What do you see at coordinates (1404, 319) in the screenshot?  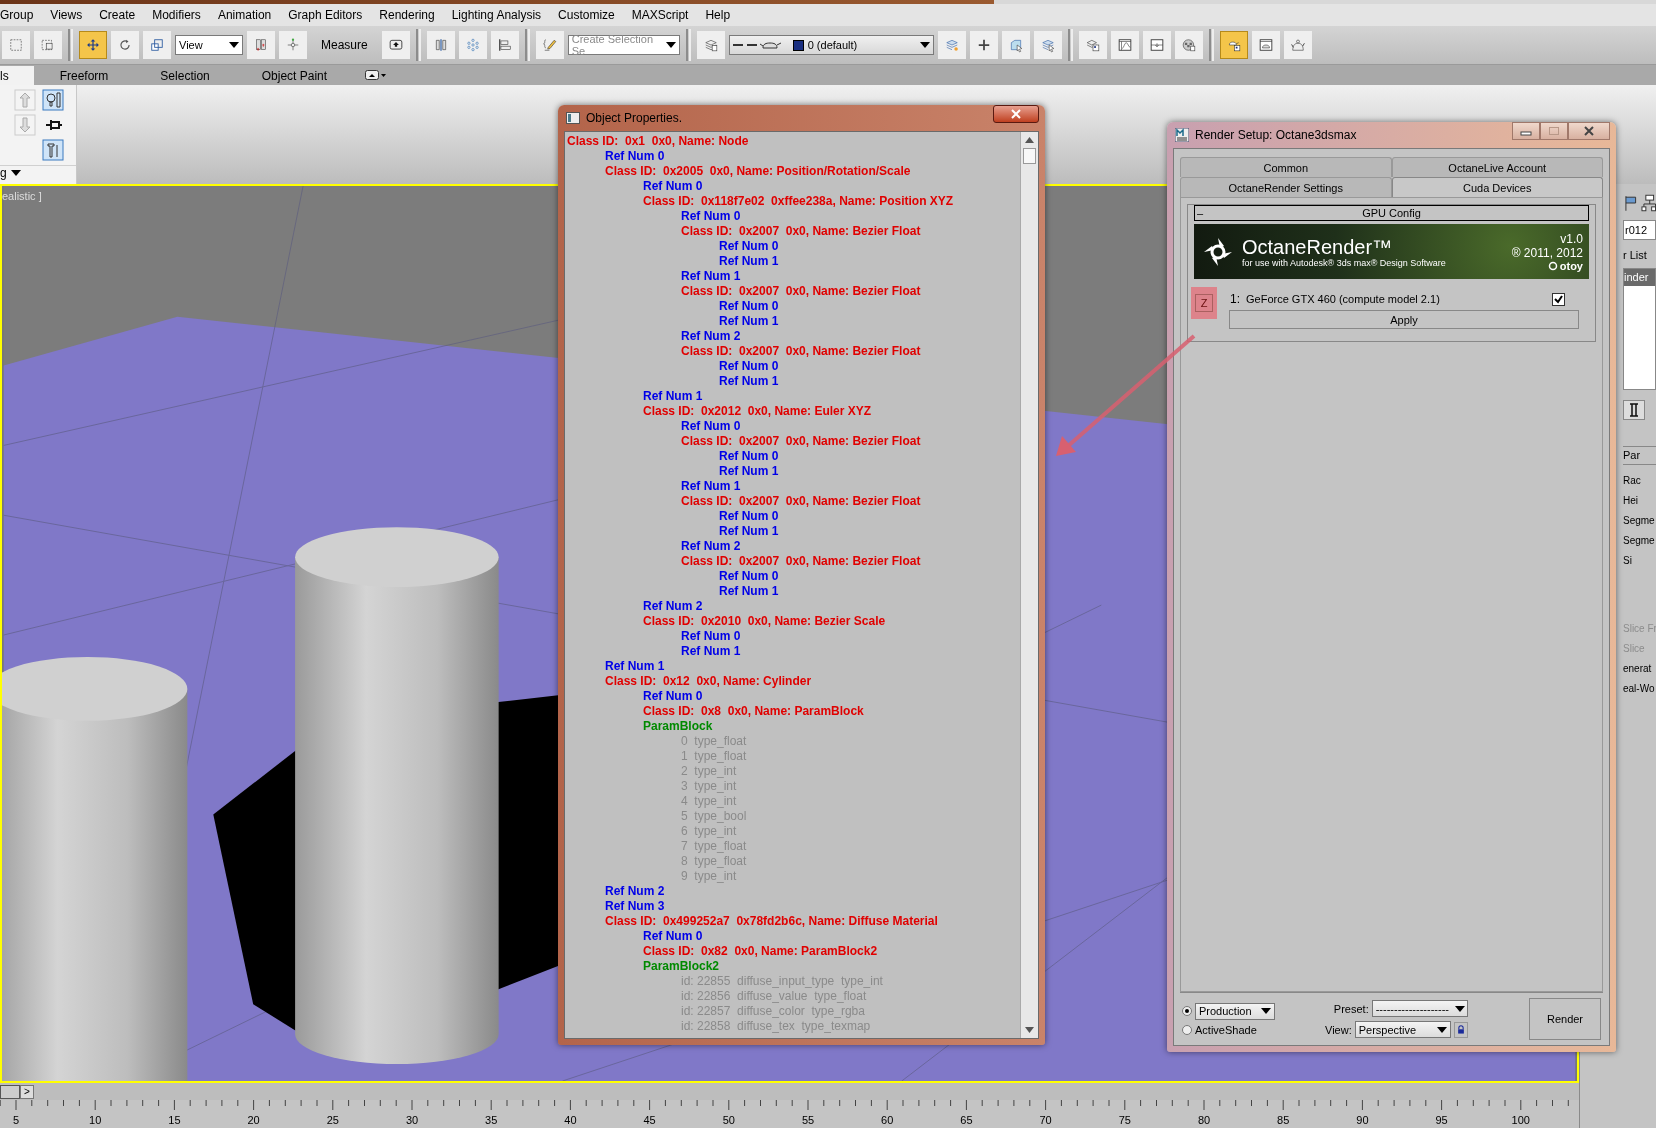 I see `apply-button: Apply` at bounding box center [1404, 319].